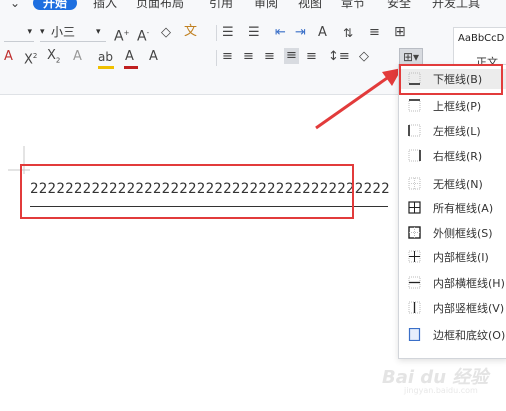 The height and width of the screenshot is (411, 506). What do you see at coordinates (190, 32) in the screenshot?
I see `phonetic-guide-icon: 文` at bounding box center [190, 32].